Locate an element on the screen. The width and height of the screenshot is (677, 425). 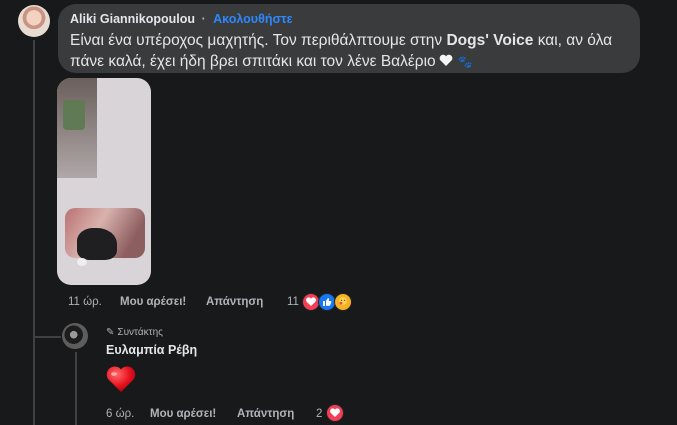
pencil-icon: ✎ is located at coordinates (110, 332).